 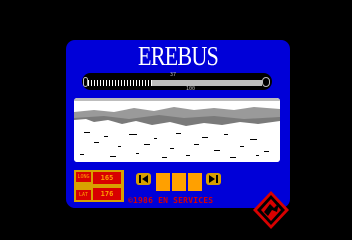 What do you see at coordinates (83, 177) in the screenshot?
I see `long-label: LONG` at bounding box center [83, 177].